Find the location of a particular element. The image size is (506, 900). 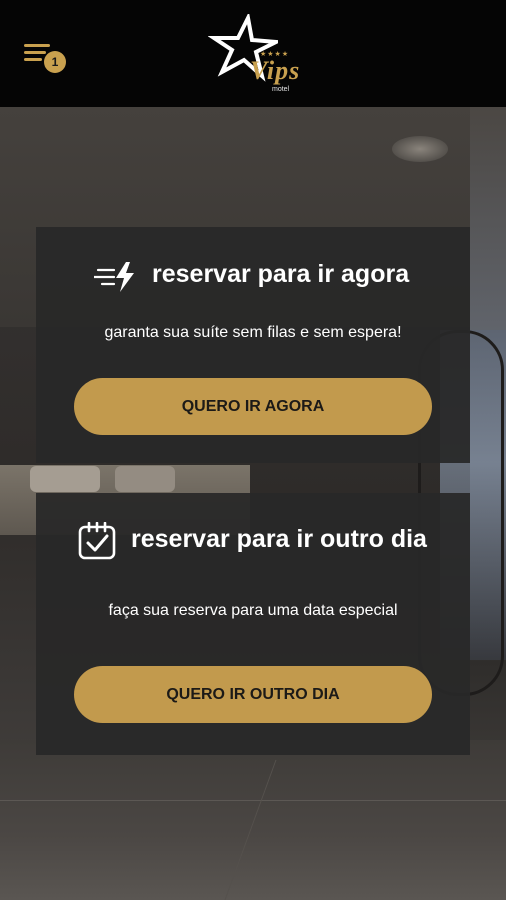

go-other-day-button: QUERO IR OUTRO DIA is located at coordinates (253, 694).